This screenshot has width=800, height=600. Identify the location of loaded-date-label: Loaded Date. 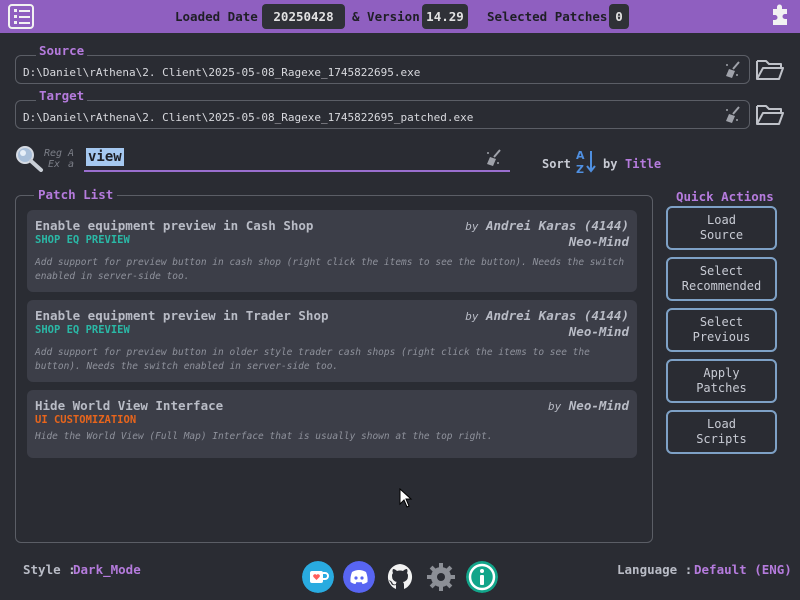
(216, 16).